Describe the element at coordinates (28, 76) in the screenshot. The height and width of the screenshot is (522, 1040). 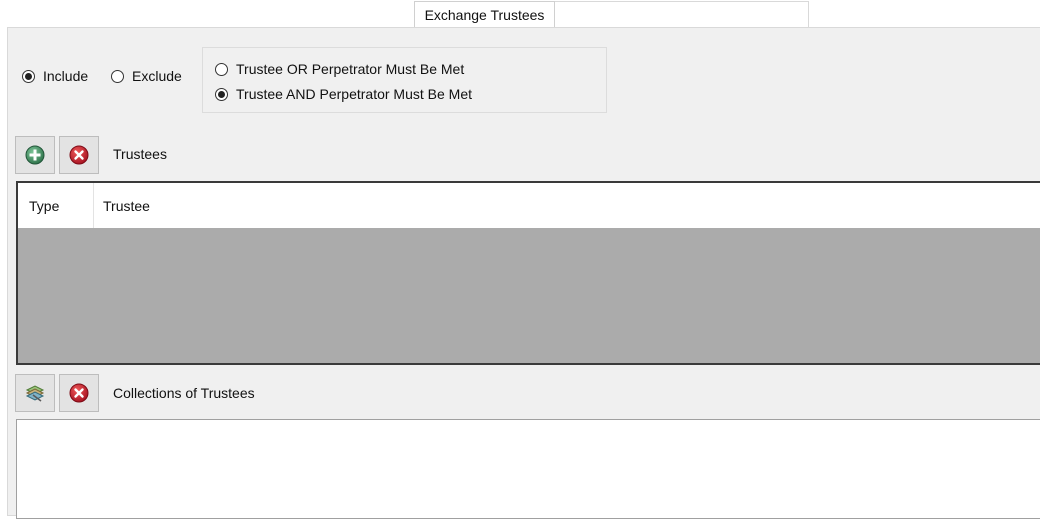
I see `include-radio-circle` at that location.